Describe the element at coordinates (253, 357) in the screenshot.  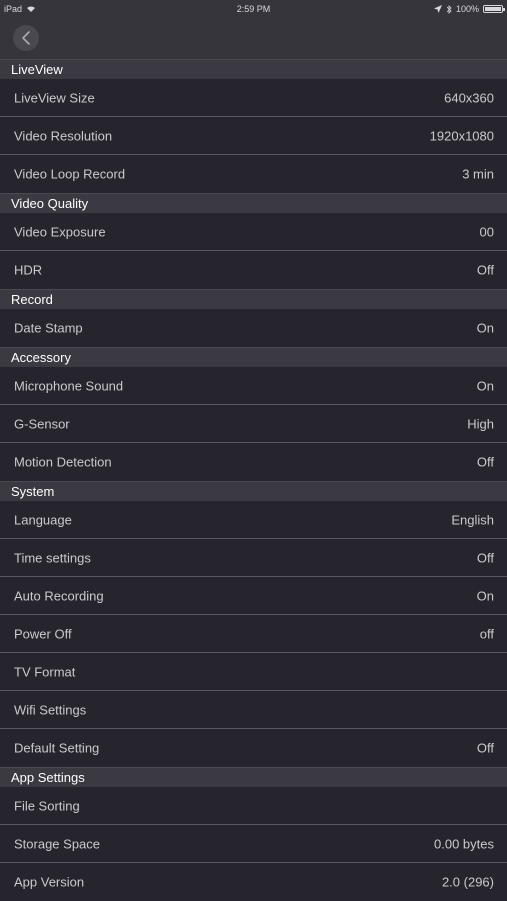
I see `section-header-accessory: Accessory` at that location.